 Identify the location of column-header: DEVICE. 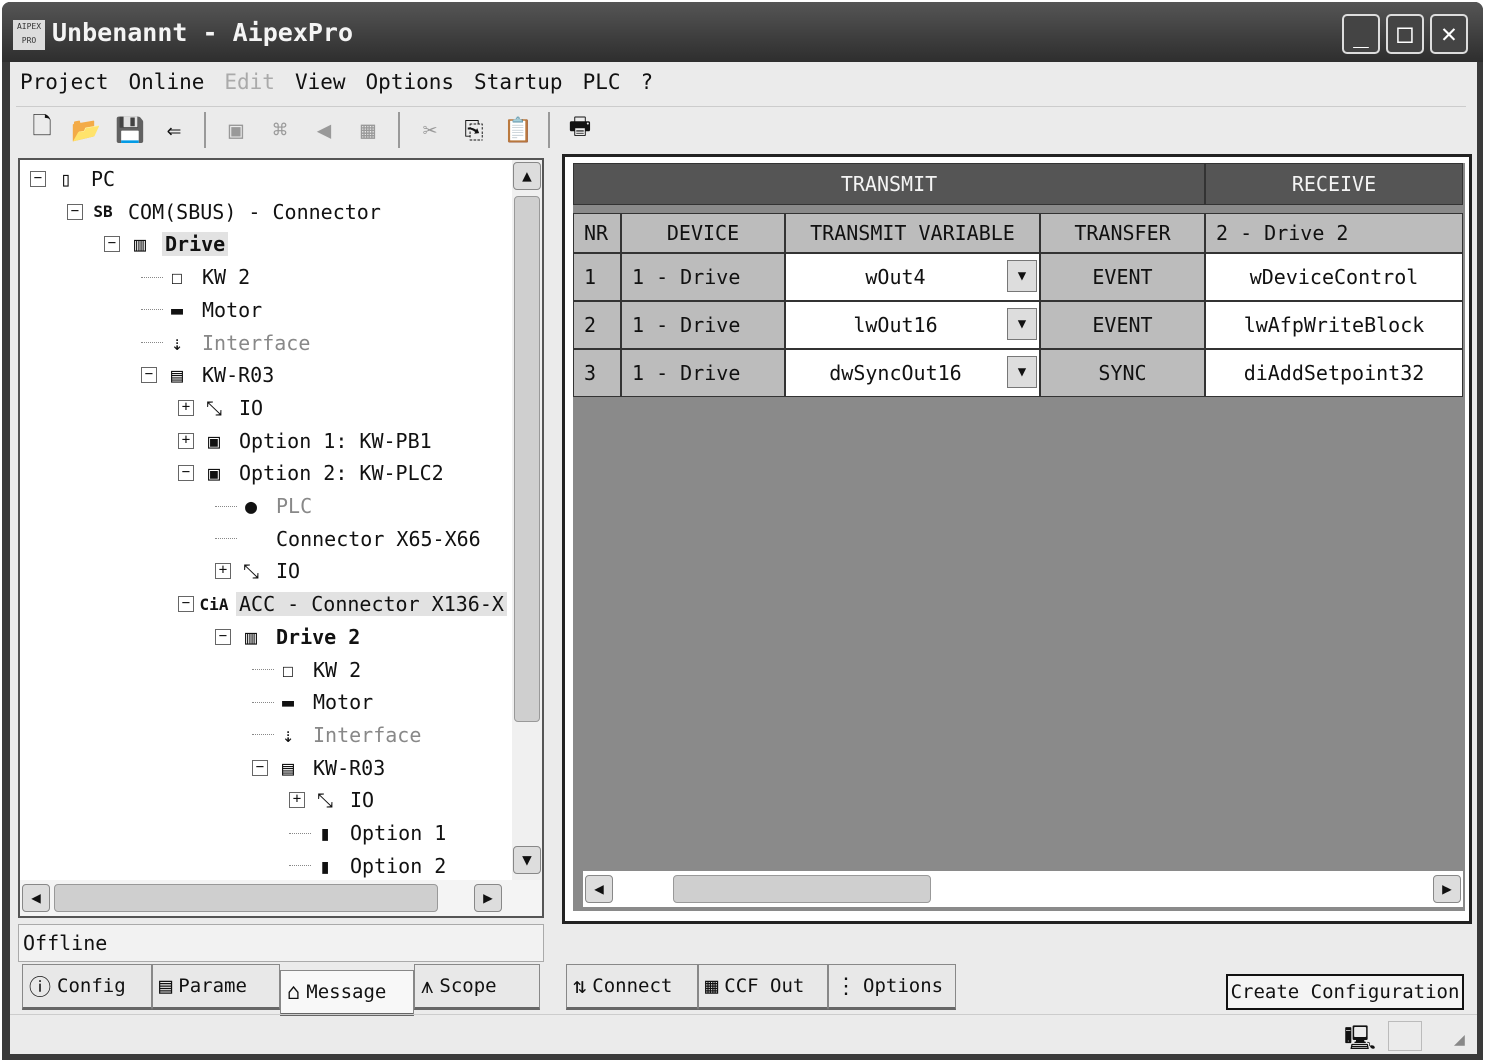
(703, 233).